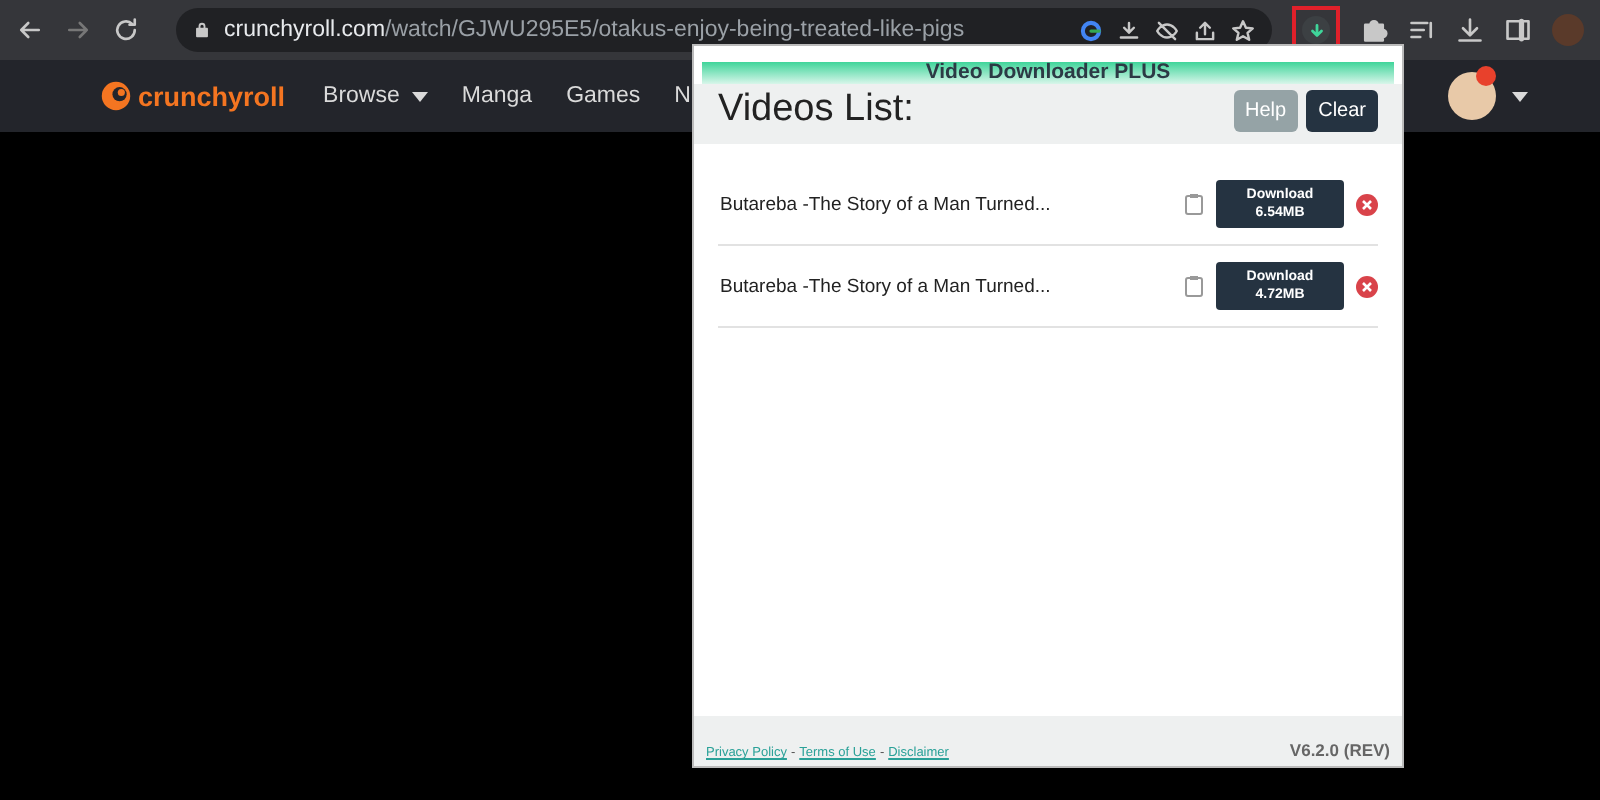 The image size is (1600, 800). Describe the element at coordinates (1518, 30) in the screenshot. I see `side-panel-icon` at that location.